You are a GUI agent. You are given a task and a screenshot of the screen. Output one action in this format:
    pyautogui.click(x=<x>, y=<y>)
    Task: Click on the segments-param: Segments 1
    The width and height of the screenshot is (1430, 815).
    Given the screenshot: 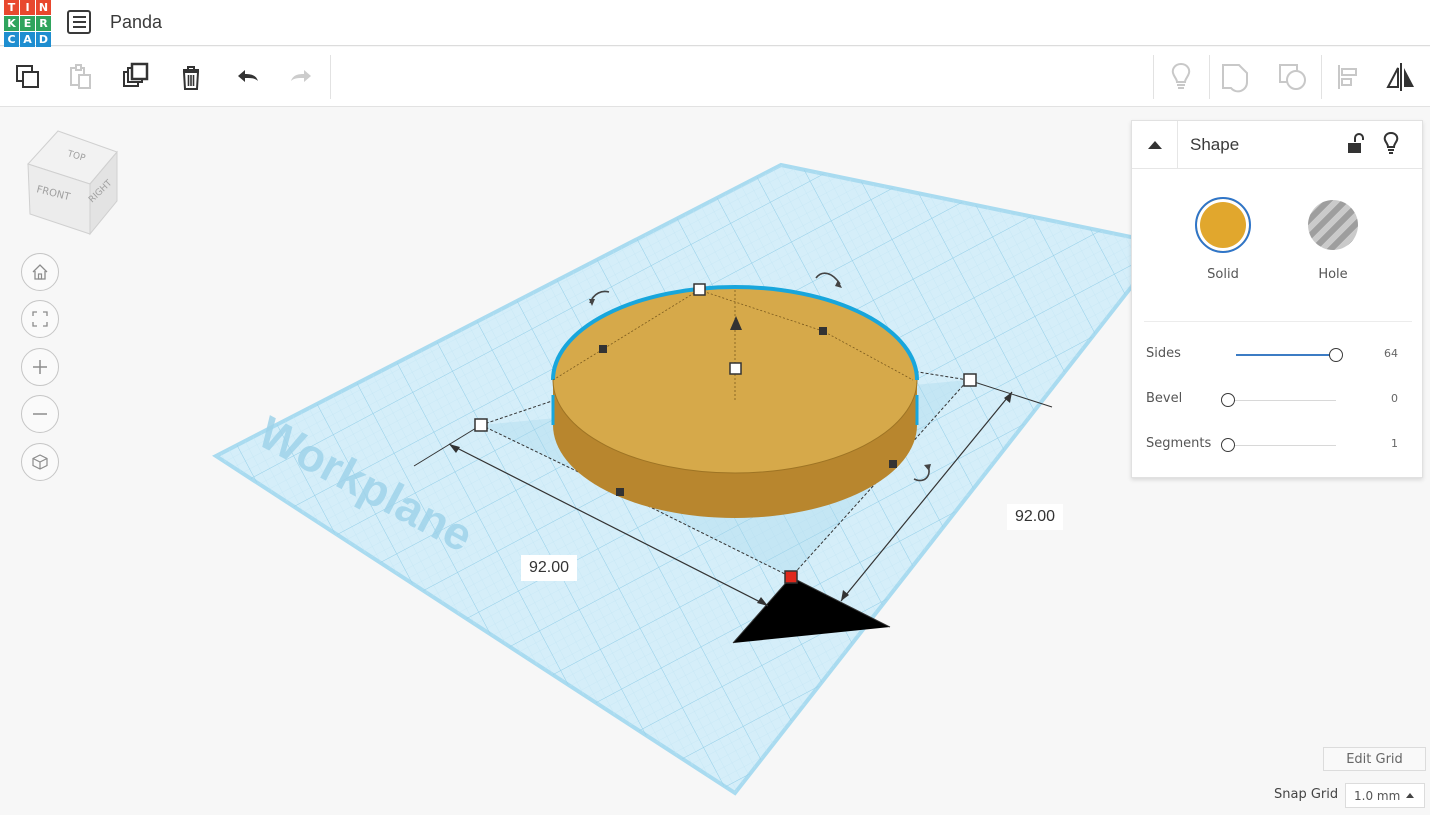 What is the action you would take?
    pyautogui.click(x=1277, y=446)
    